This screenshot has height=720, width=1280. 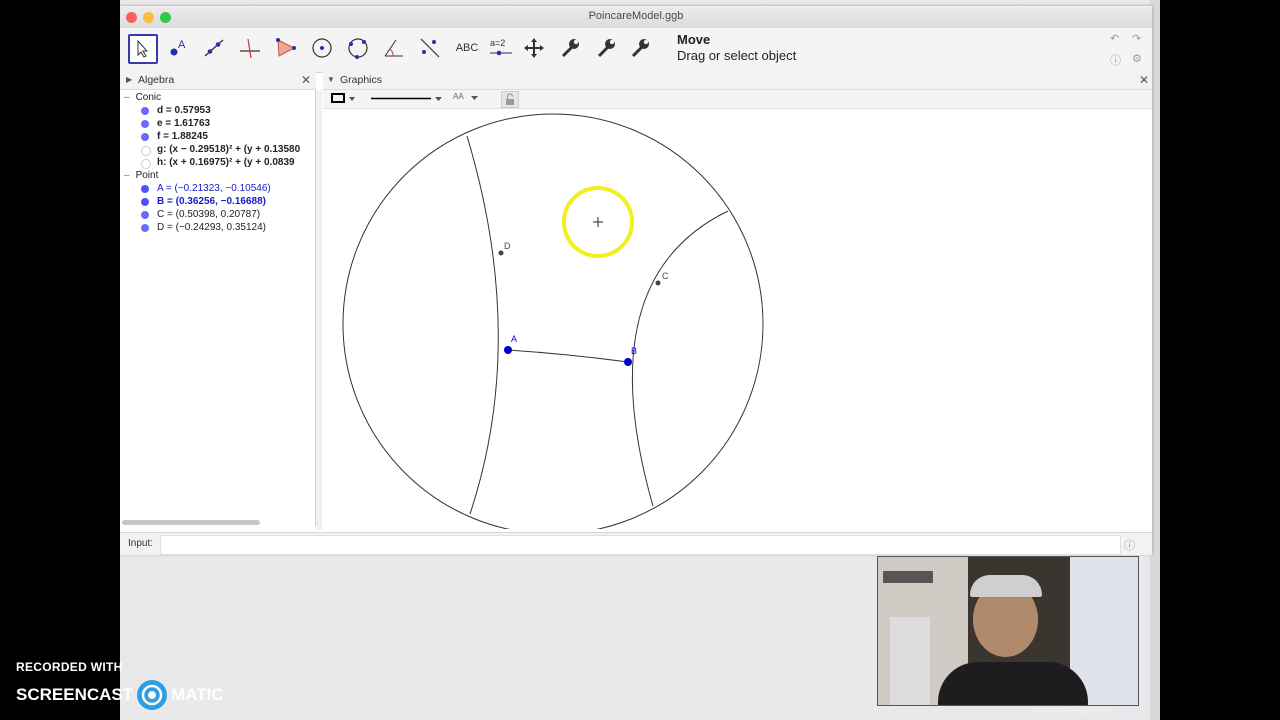 I want to click on algebra-item: C = (0.50398, 0.20787), so click(x=217, y=215).